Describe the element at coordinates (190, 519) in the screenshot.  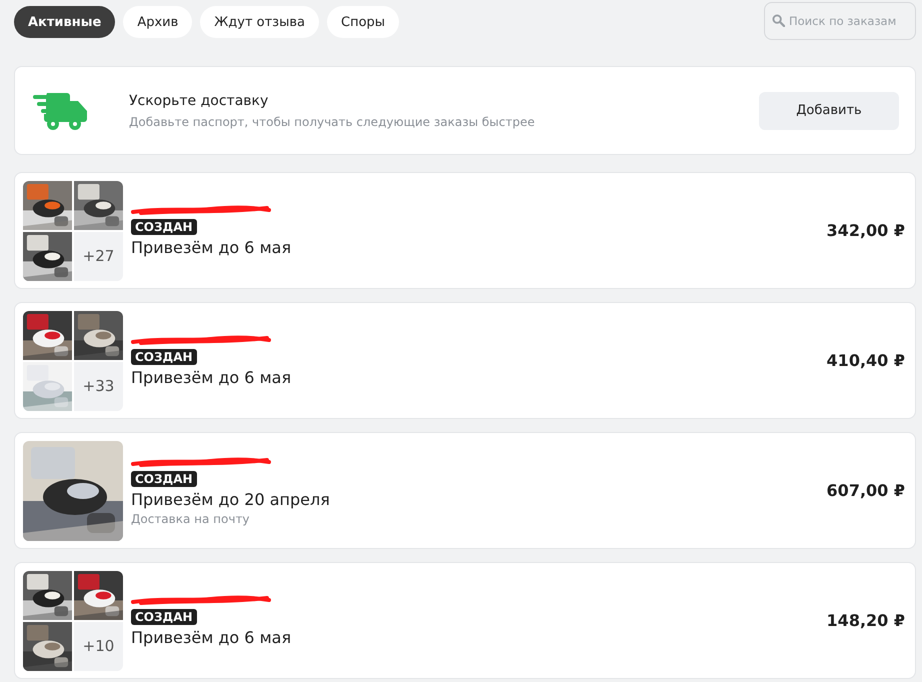
I see `delivery-note: Доставка на почту` at that location.